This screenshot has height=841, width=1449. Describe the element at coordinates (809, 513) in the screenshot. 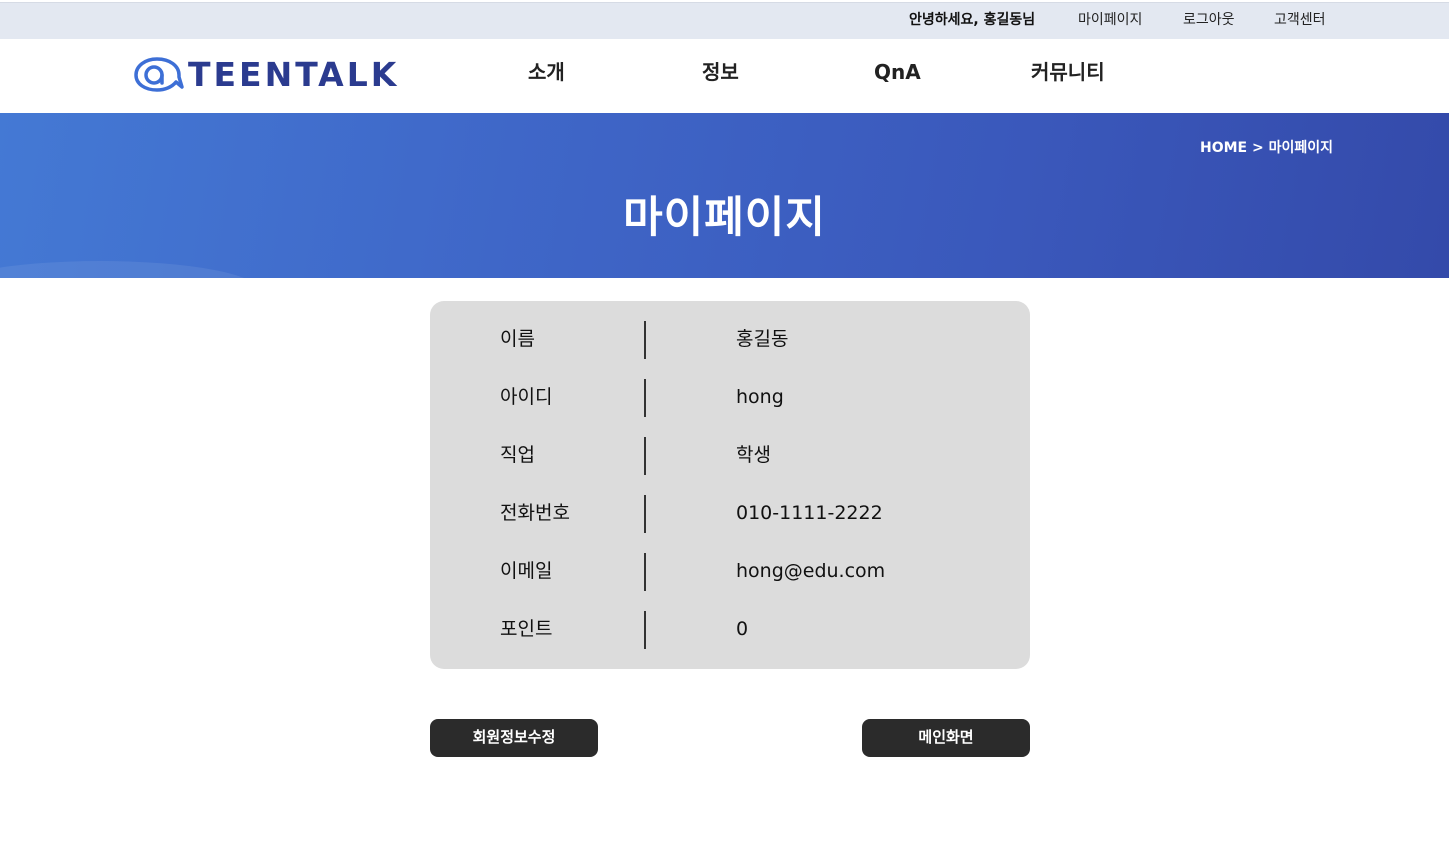

I see `profile-value: 010-1111-2222` at that location.